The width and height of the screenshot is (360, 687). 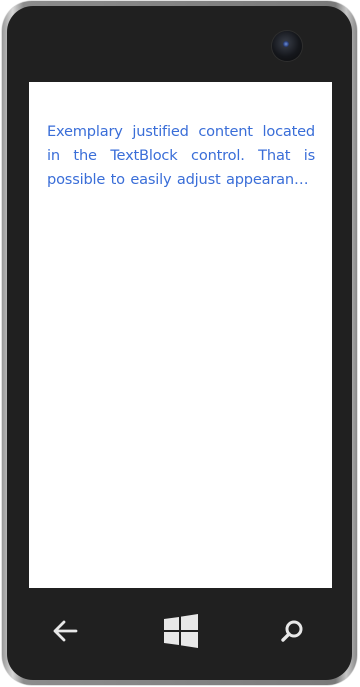 I want to click on back-button, so click(x=65, y=631).